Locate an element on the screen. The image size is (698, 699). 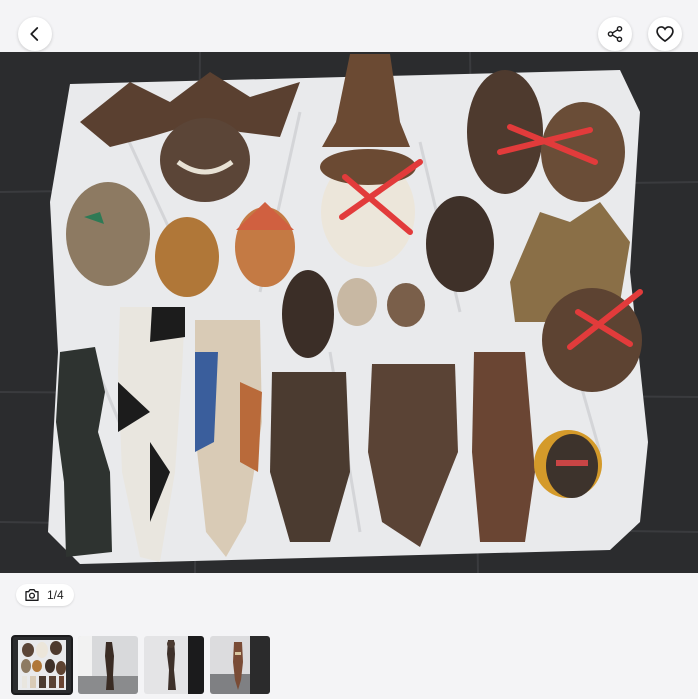
photo-counter-text: 1/4 is located at coordinates (55, 595).